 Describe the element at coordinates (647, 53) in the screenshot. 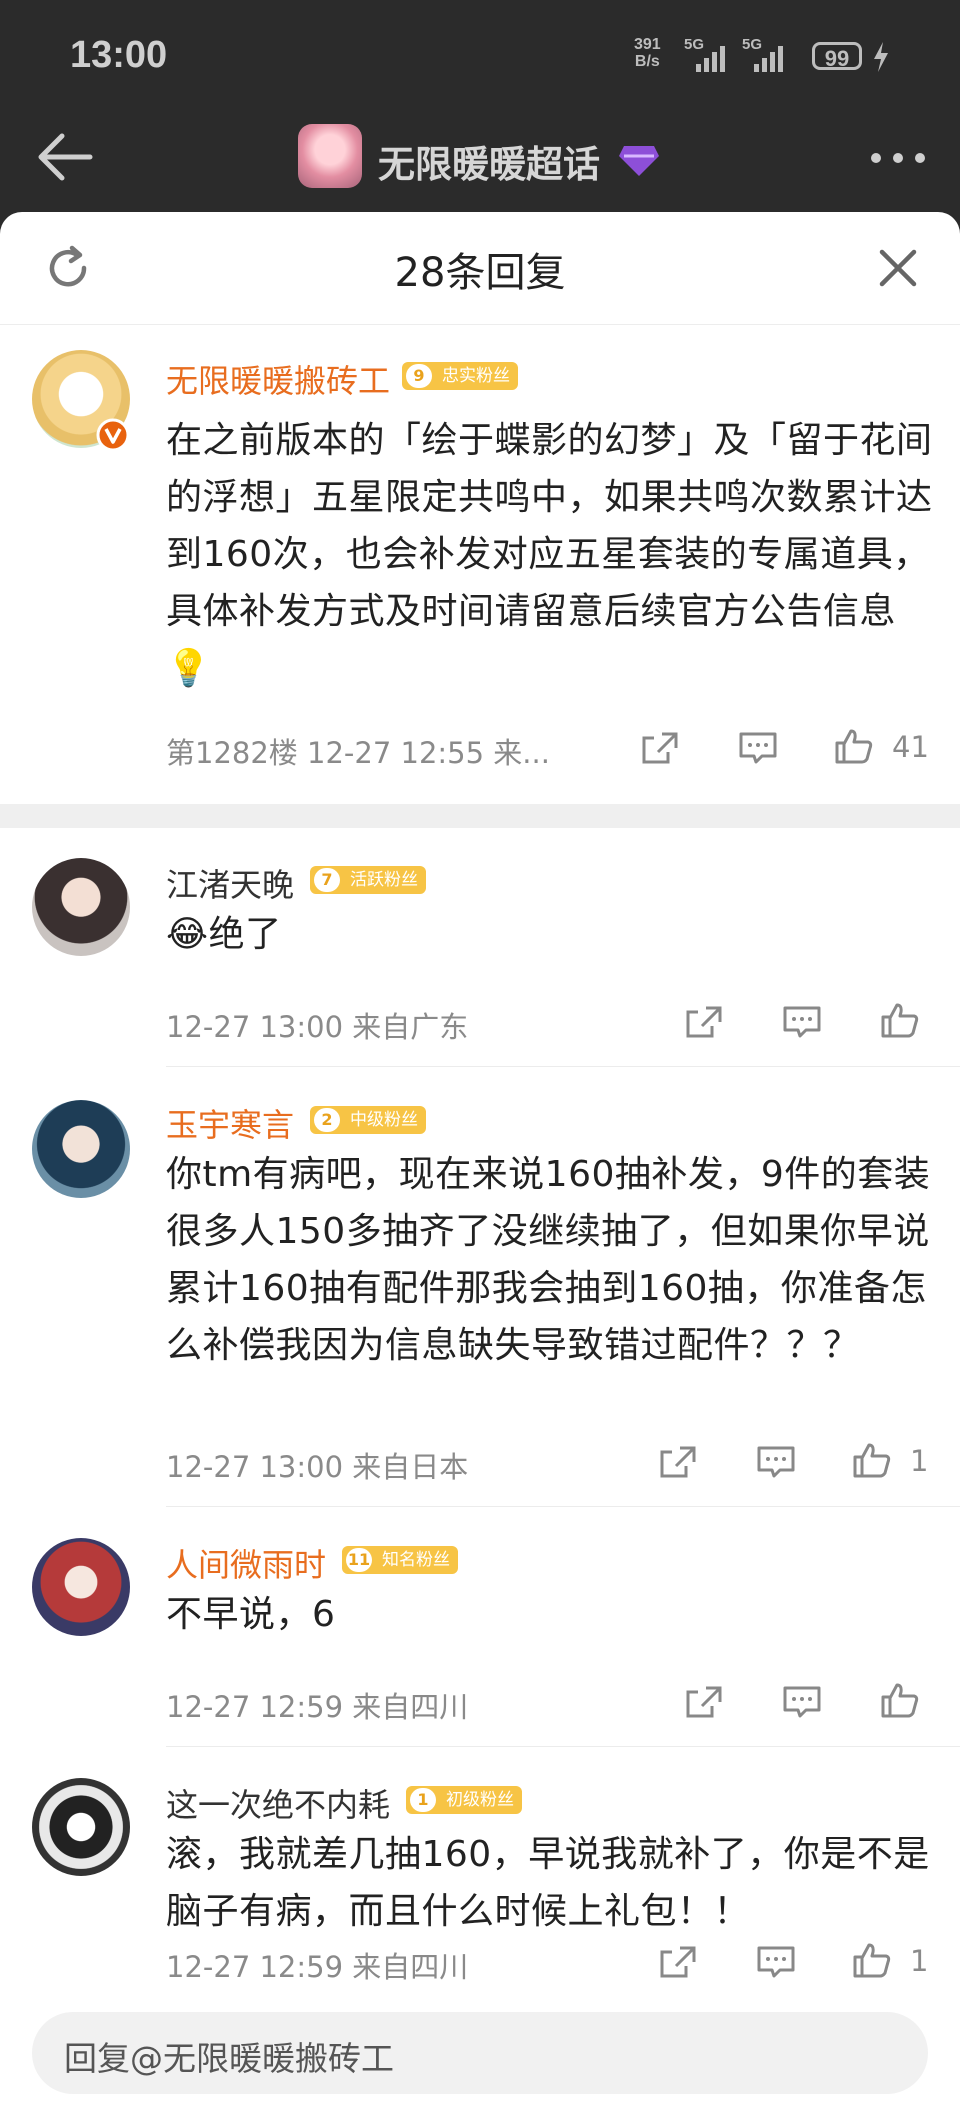

I see `network-speed: 391 B/s` at that location.